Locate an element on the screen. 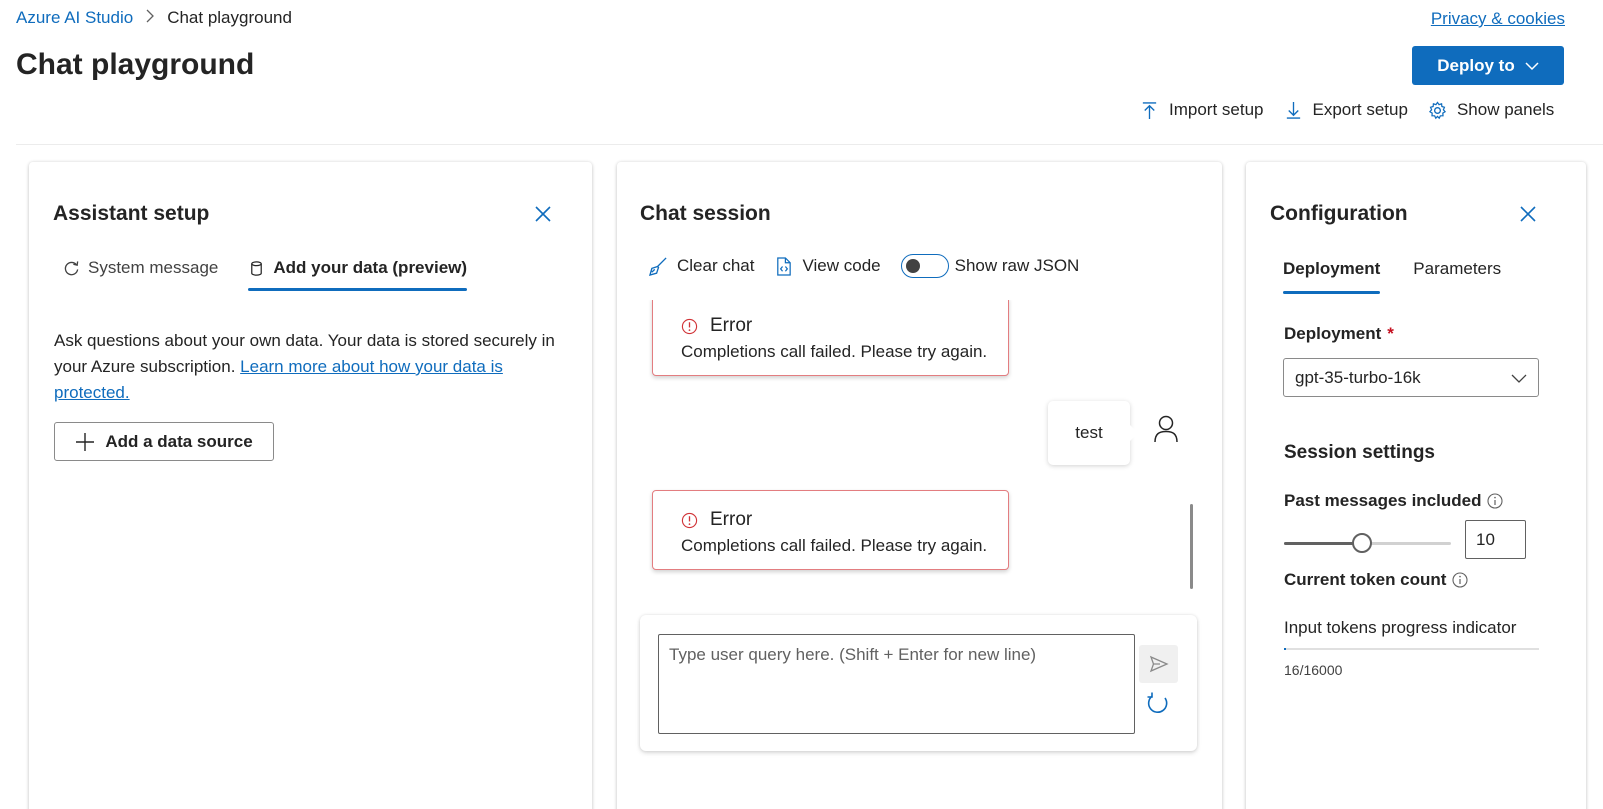  import-setup-button: Import setup is located at coordinates (1202, 110).